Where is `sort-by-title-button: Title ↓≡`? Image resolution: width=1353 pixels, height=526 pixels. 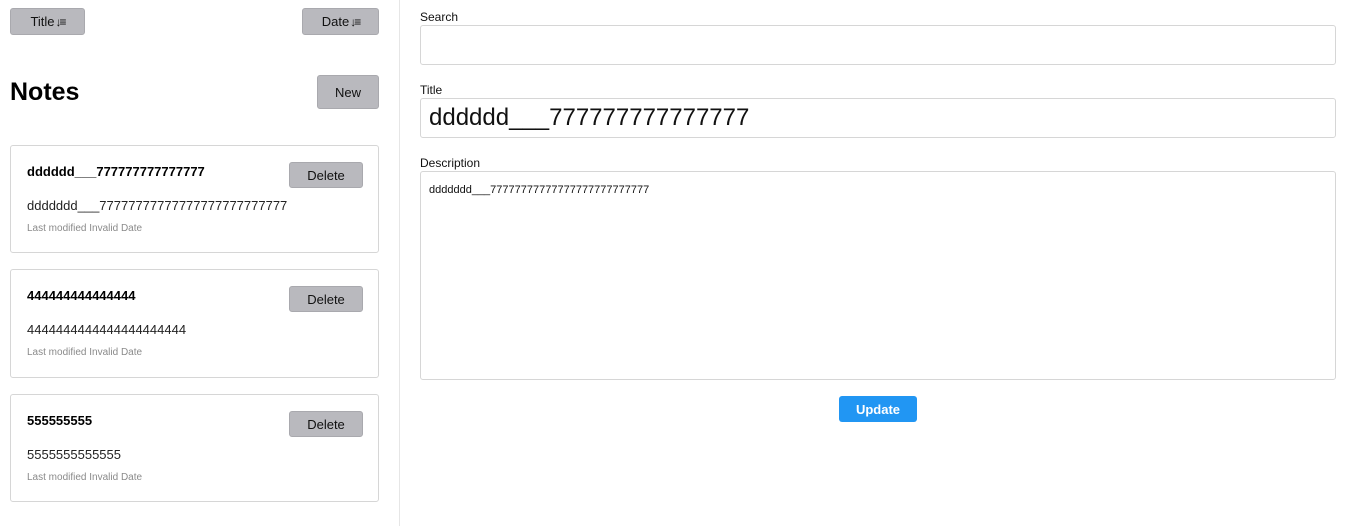
sort-by-title-button: Title ↓≡ is located at coordinates (47, 21).